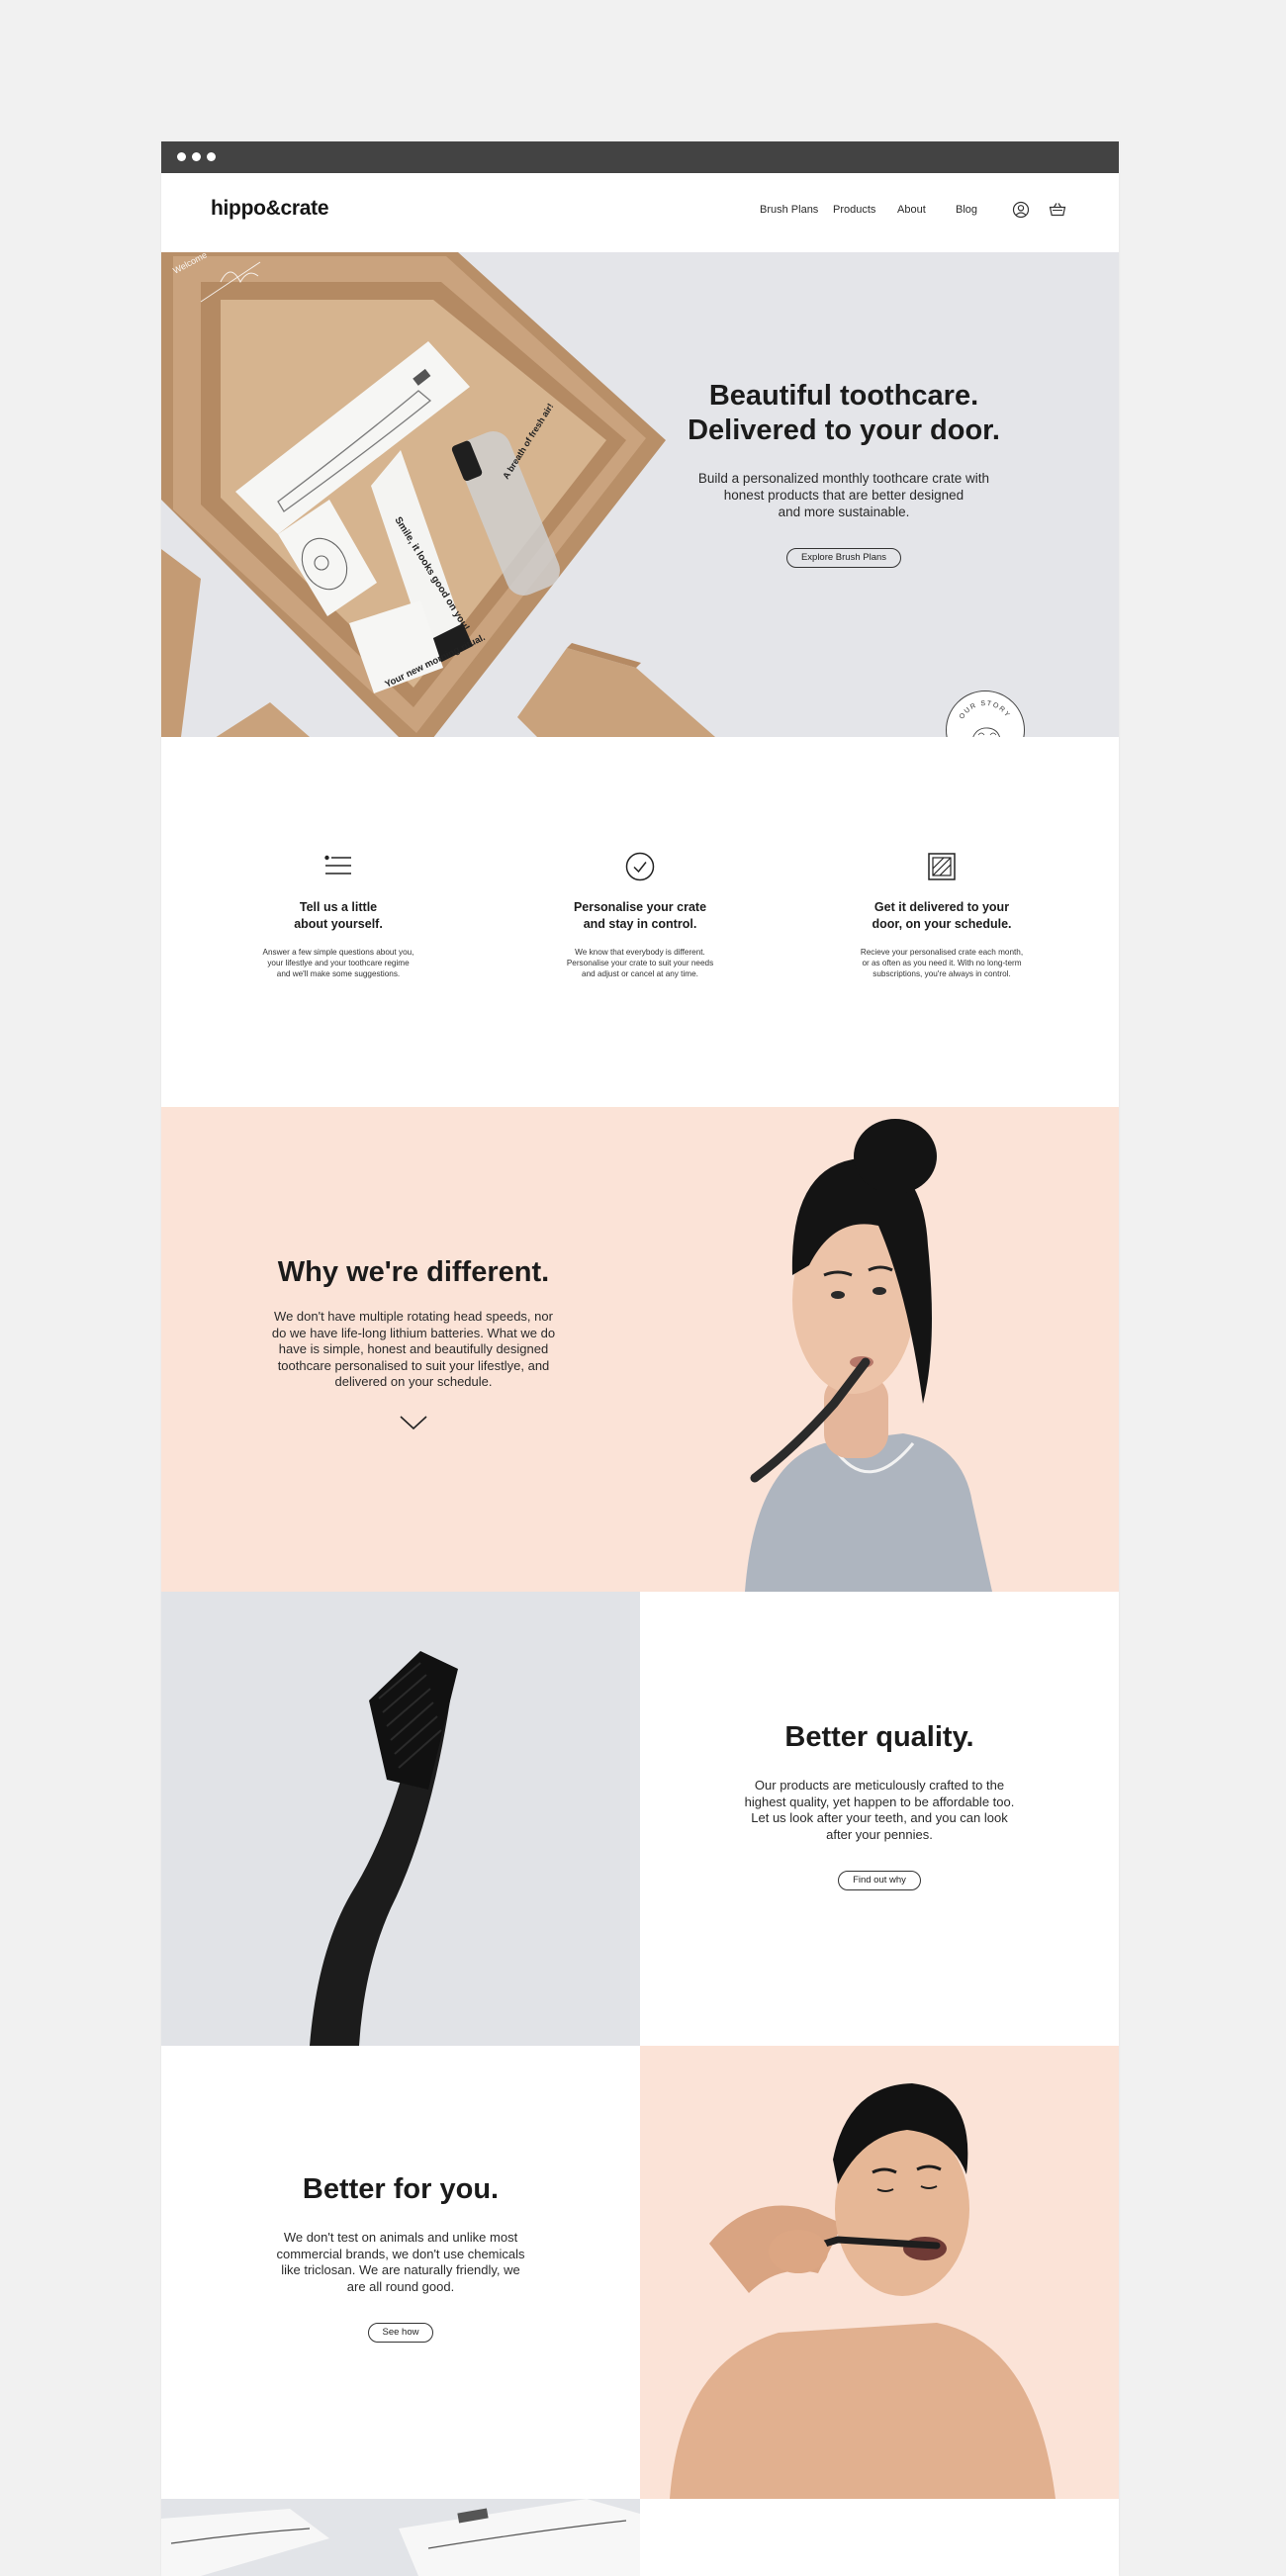 This screenshot has width=1286, height=2576. I want to click on man-brushing-photo, so click(879, 2273).